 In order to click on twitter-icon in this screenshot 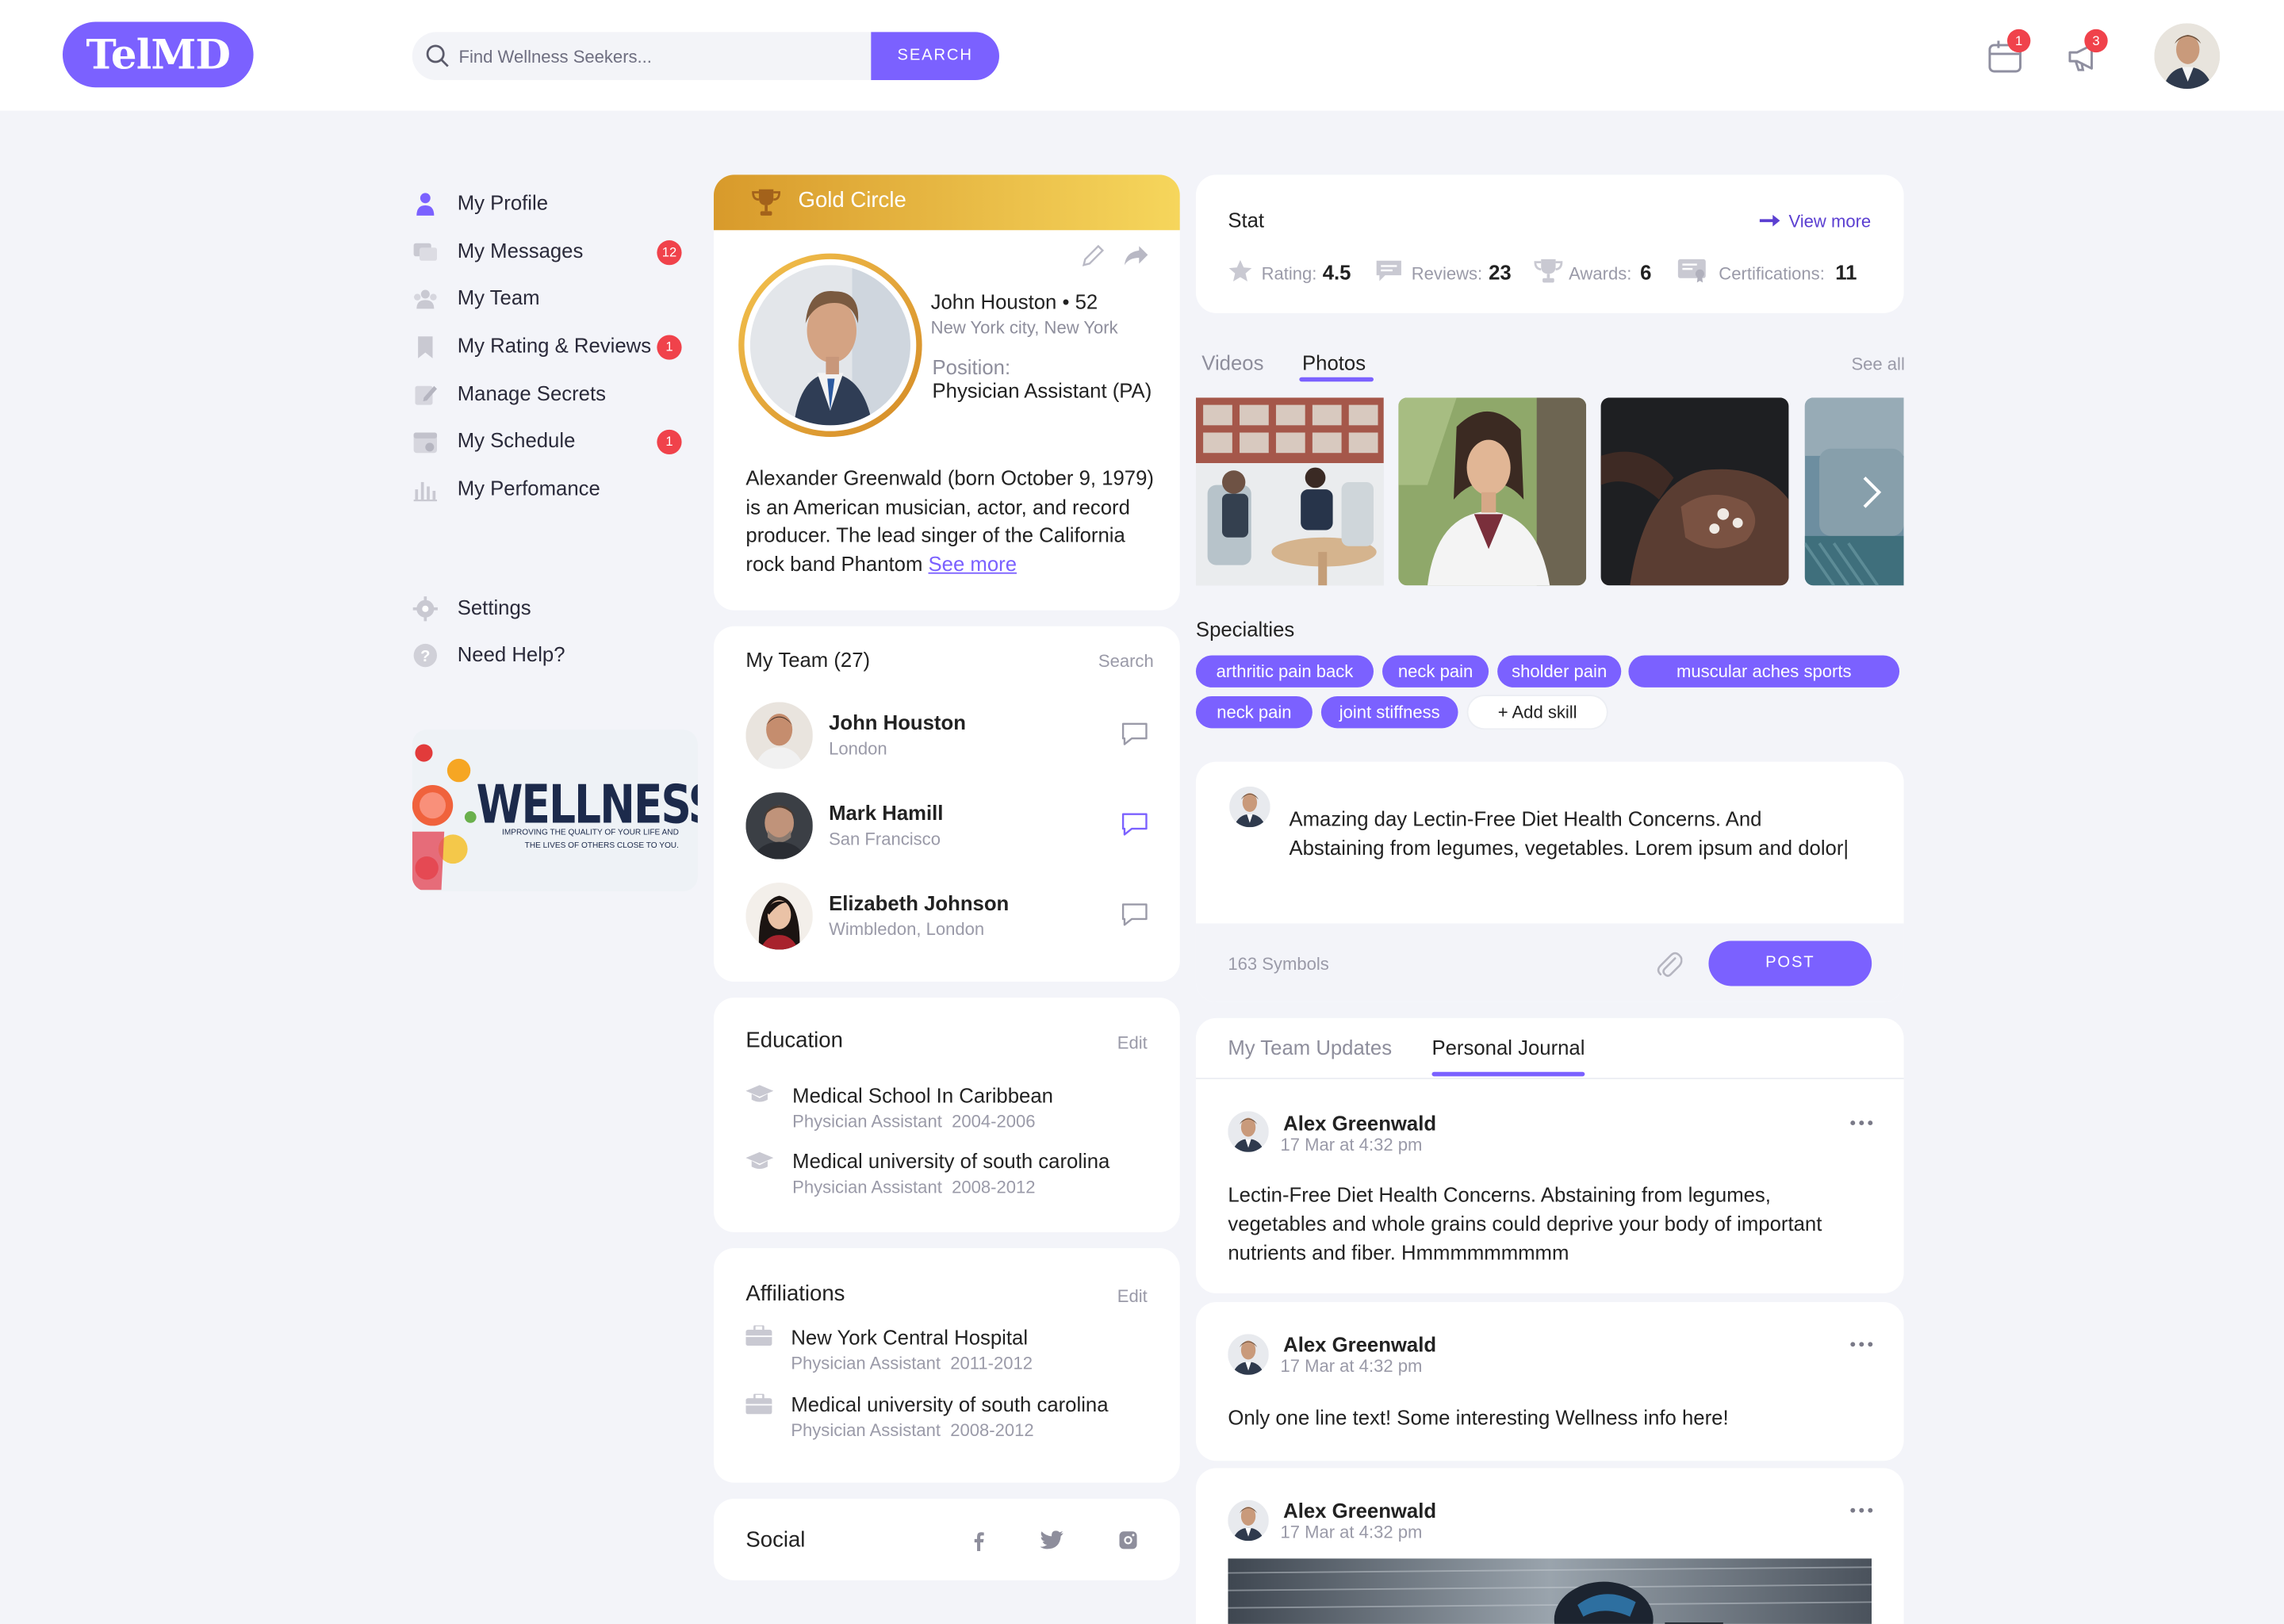, I will do `click(1051, 1539)`.